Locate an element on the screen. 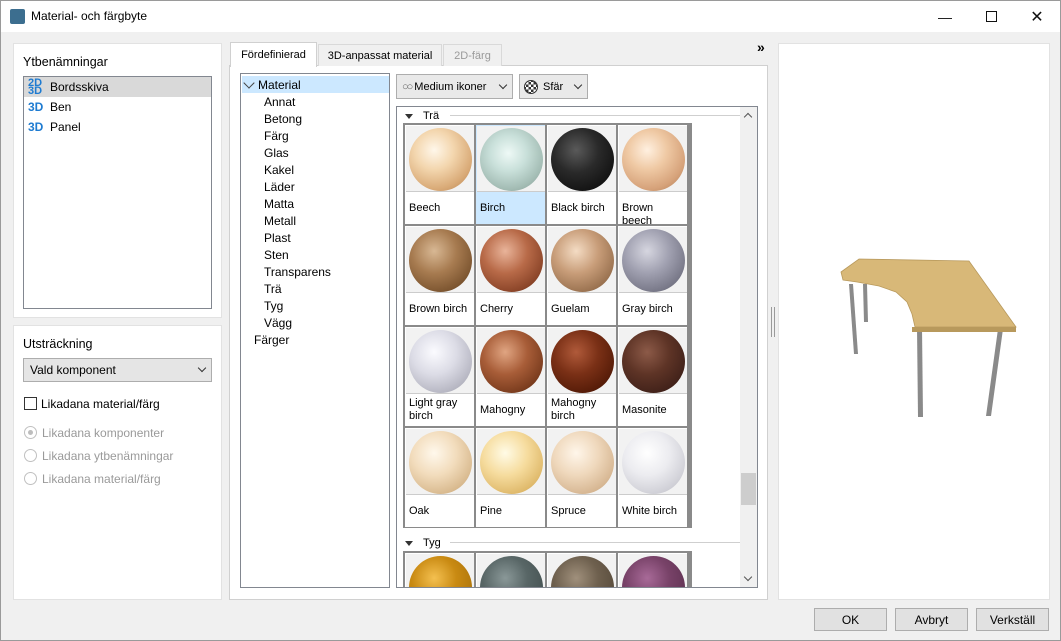 This screenshot has height=641, width=1061. material-swatch: Mahogny birch is located at coordinates (582, 377).